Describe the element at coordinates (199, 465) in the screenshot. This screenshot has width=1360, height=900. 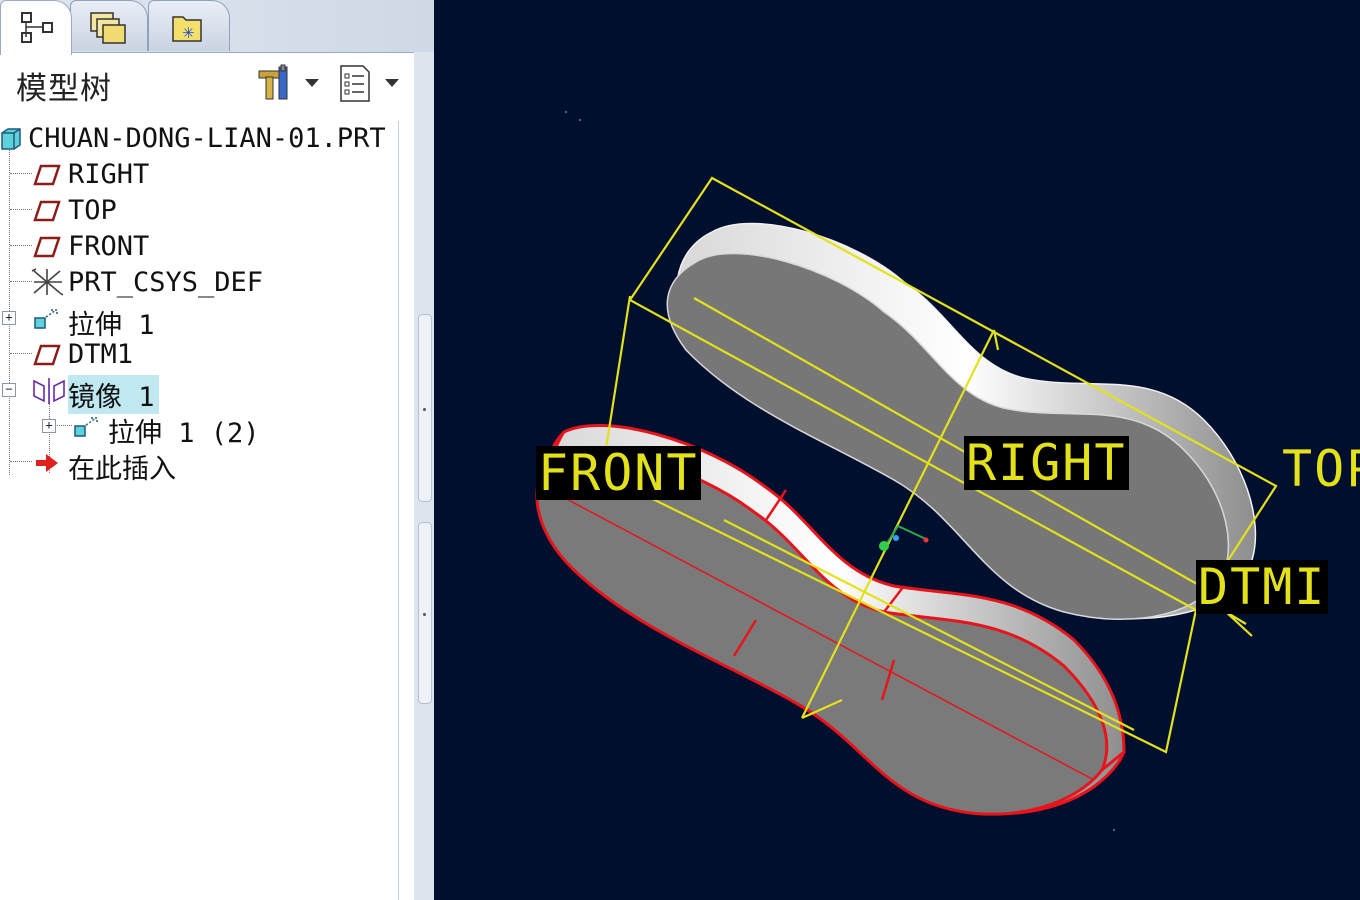
I see `tree-item-insert-here: 在此插入` at that location.